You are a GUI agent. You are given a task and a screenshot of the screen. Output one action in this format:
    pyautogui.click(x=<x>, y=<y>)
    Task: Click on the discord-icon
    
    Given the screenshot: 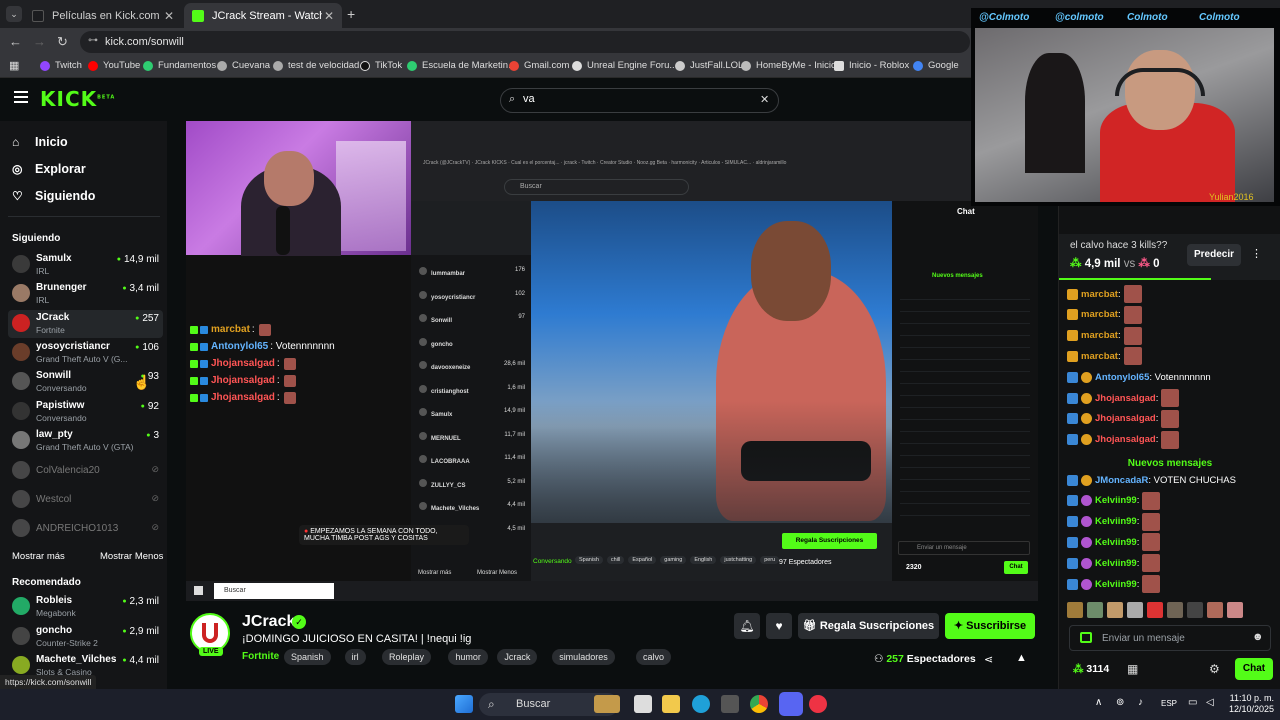 What is the action you would take?
    pyautogui.click(x=791, y=704)
    